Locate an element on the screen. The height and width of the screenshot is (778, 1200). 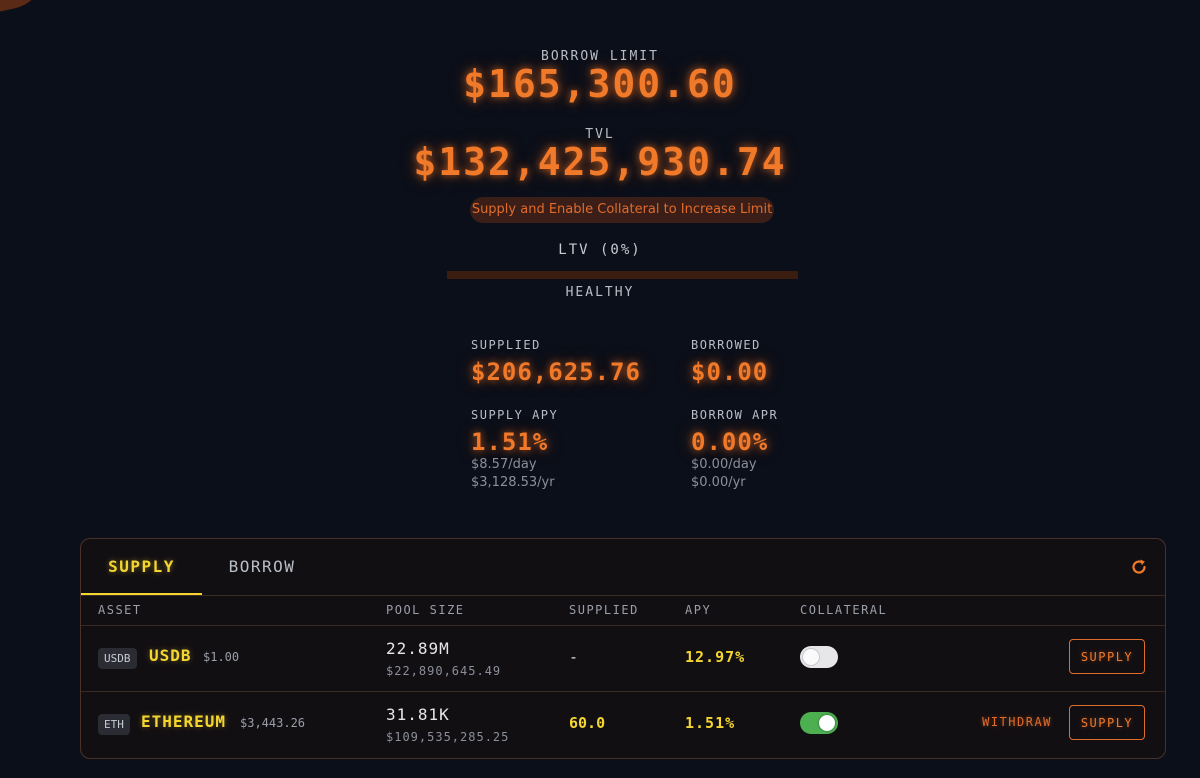
borrow-limit-value: $165,300.60 is located at coordinates (600, 84).